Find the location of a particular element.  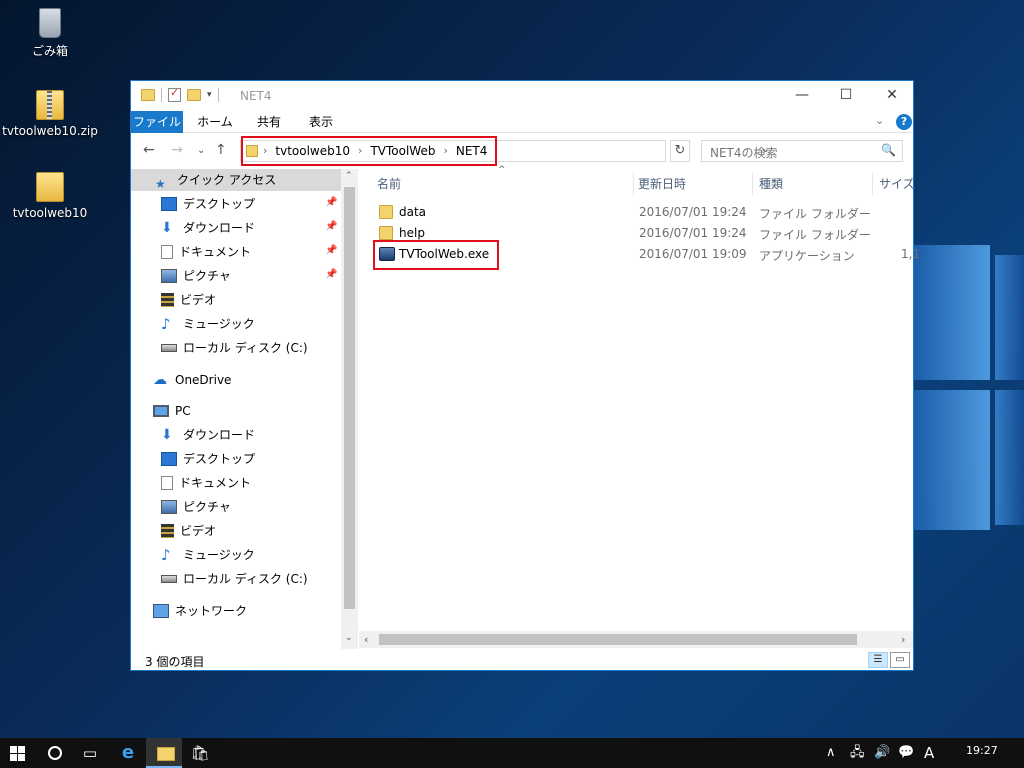

large-icons-view-button: ▭ is located at coordinates (900, 660).